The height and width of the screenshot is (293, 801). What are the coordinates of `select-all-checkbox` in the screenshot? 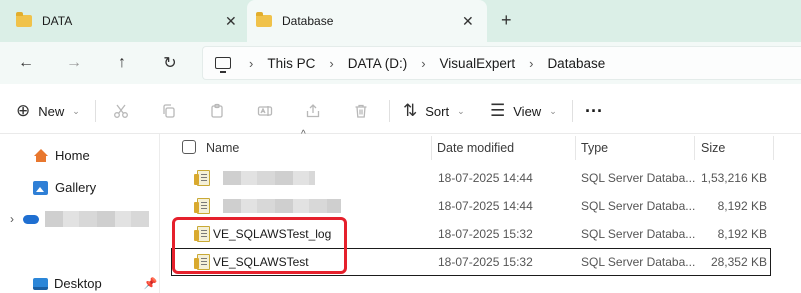 It's located at (189, 147).